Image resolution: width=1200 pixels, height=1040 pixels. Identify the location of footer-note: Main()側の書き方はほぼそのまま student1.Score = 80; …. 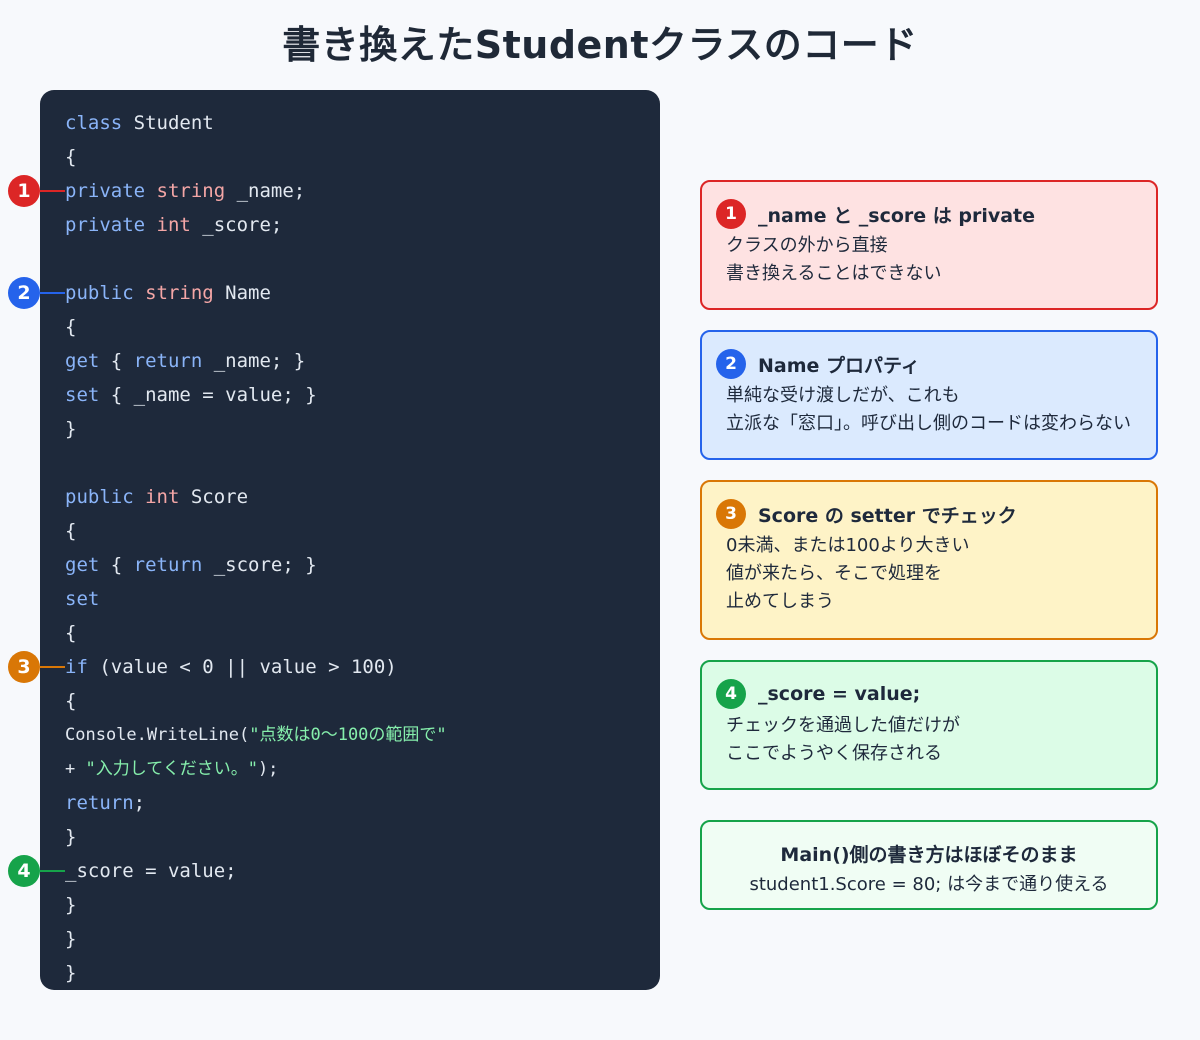
(929, 865).